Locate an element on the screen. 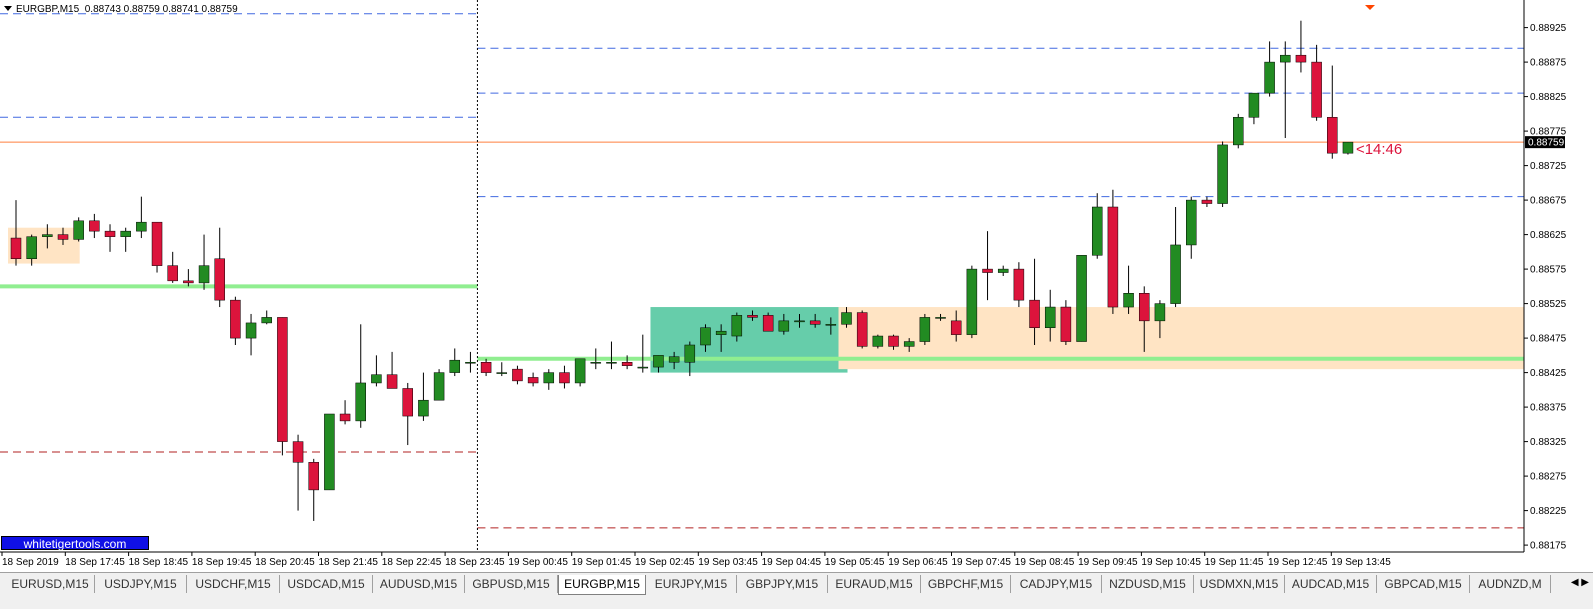 Image resolution: width=1593 pixels, height=609 pixels. tab-gbpcad-m15: GBPCAD,M15 is located at coordinates (1423, 584).